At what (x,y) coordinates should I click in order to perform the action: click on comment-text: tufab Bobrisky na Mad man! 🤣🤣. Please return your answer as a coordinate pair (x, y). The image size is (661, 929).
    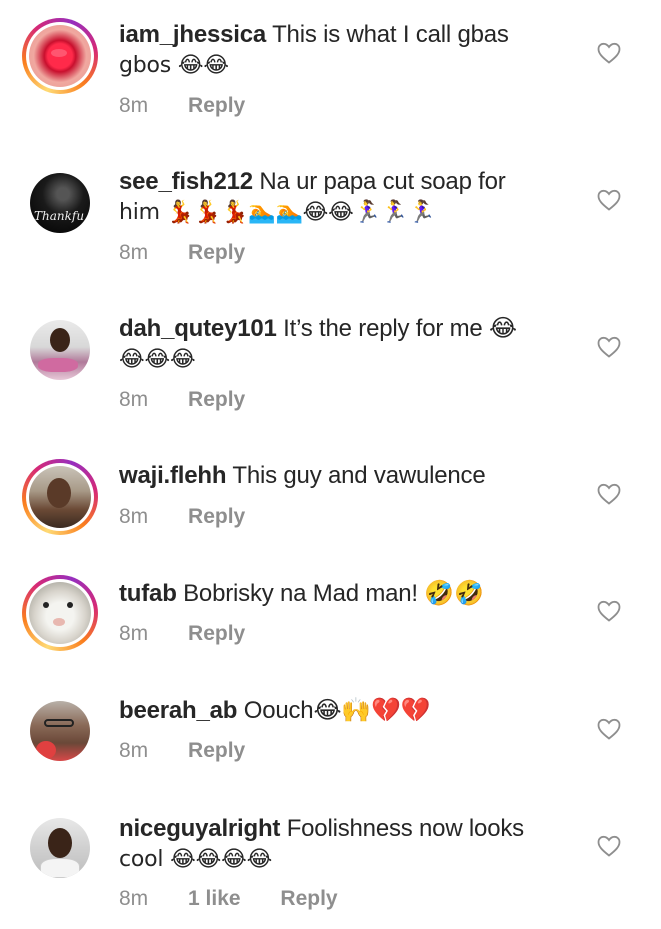
    Looking at the image, I should click on (339, 594).